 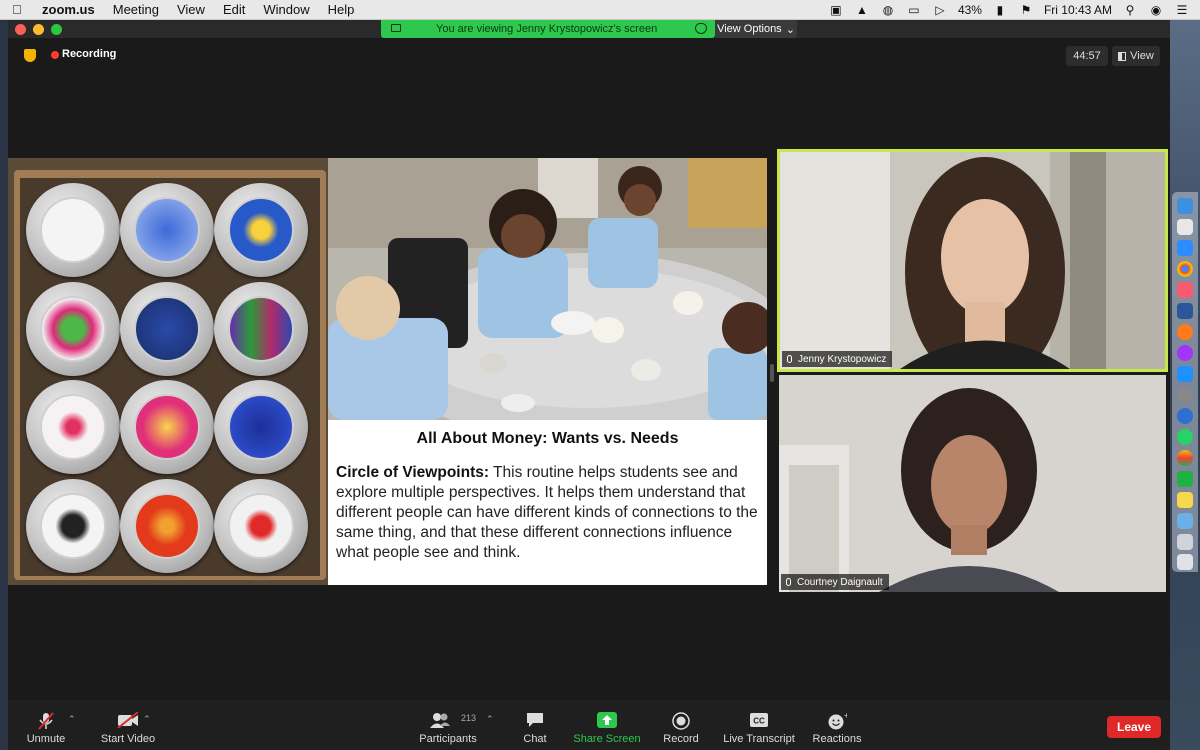 I want to click on participant-name-tag: Jenny Krystopowicz, so click(x=837, y=359).